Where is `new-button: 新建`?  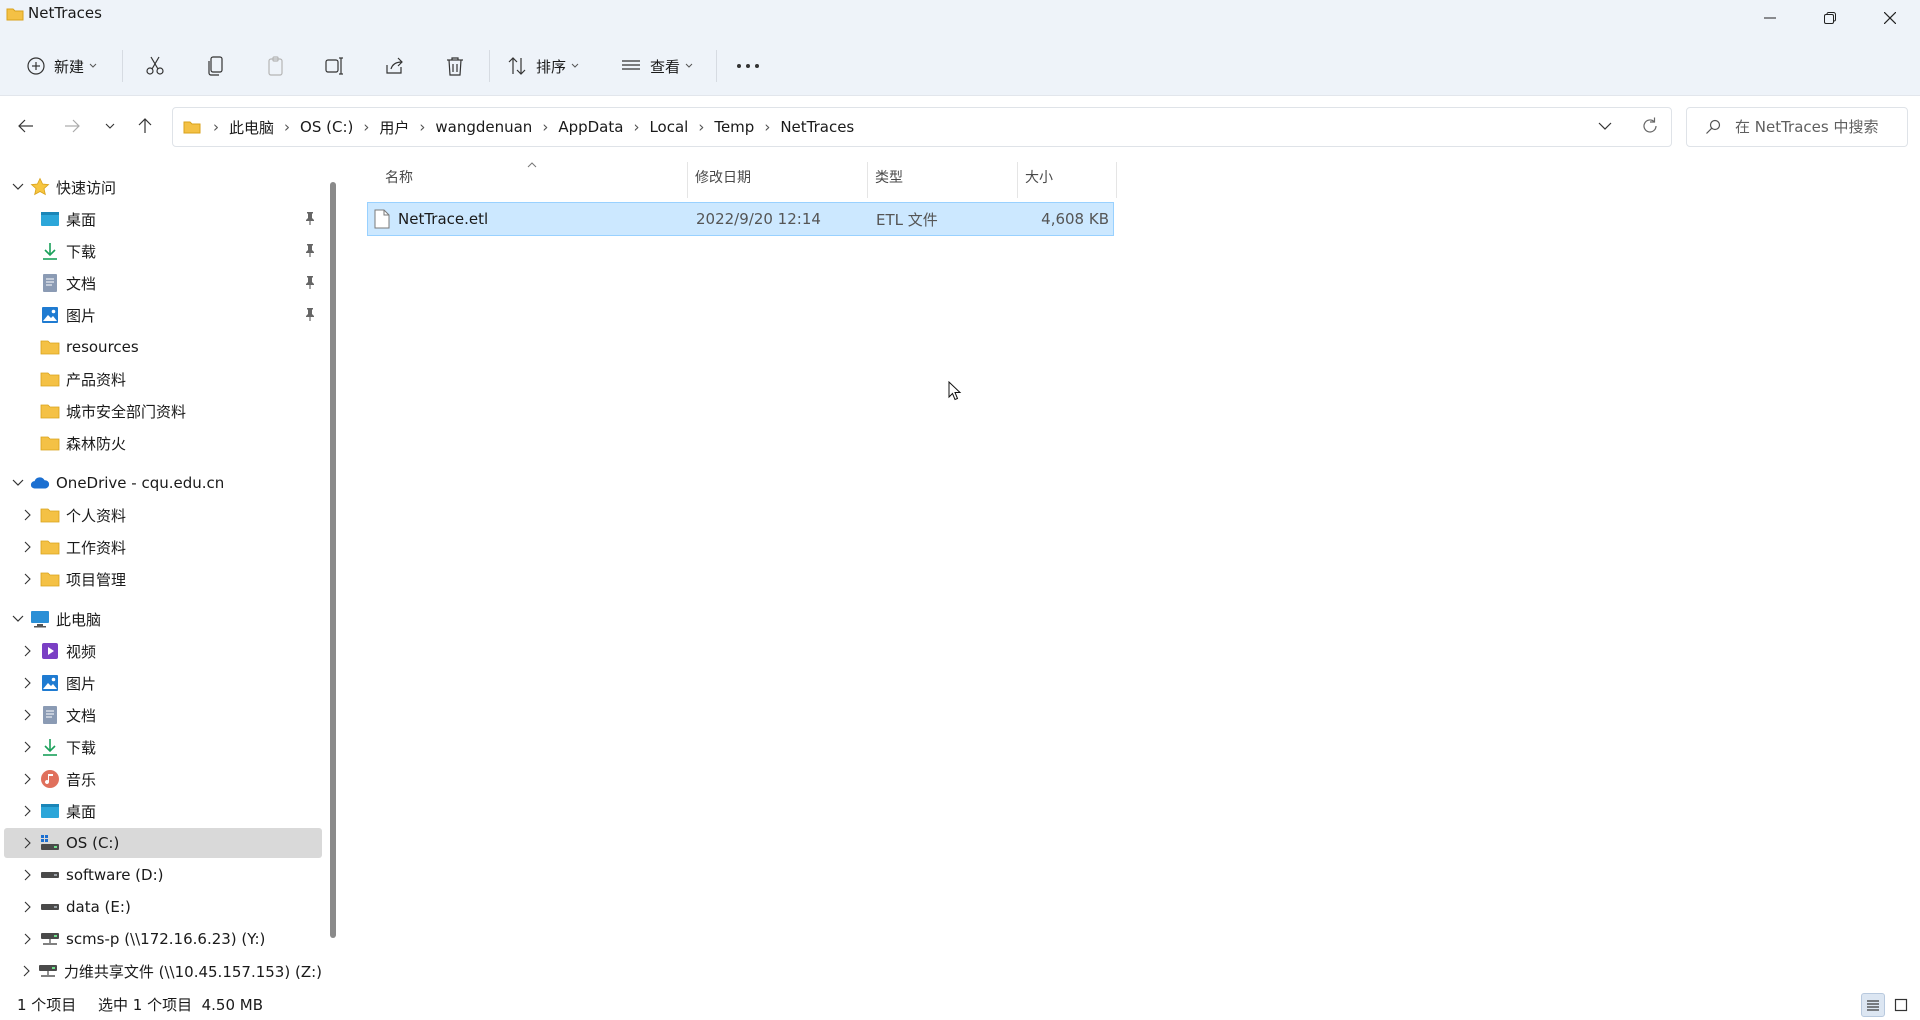 new-button: 新建 is located at coordinates (61, 66).